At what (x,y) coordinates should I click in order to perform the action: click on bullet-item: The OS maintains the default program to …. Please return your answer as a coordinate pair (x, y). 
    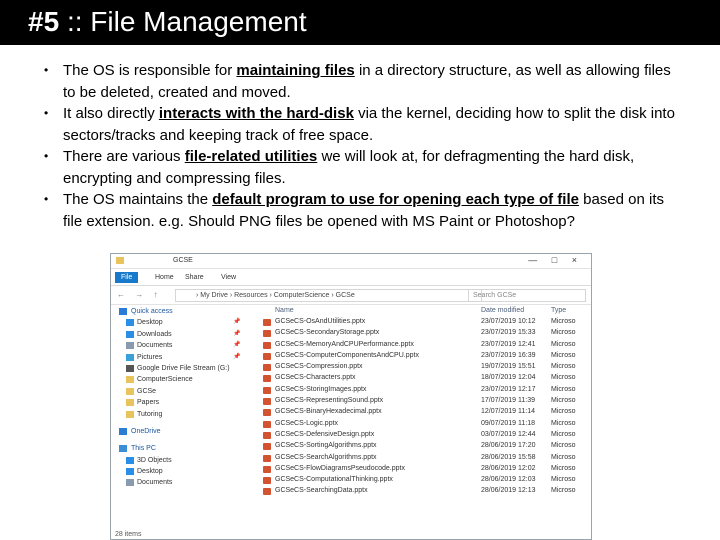
    Looking at the image, I should click on (364, 210).